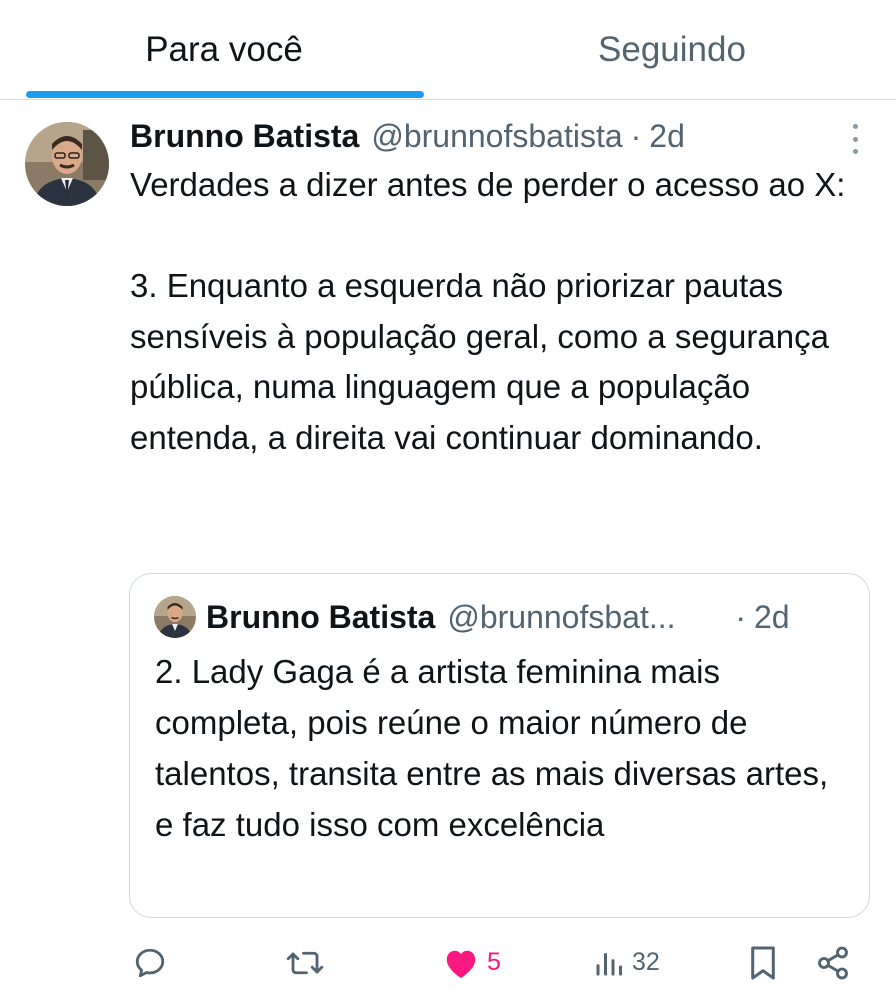  I want to click on tab-for-you: Para você, so click(224, 50).